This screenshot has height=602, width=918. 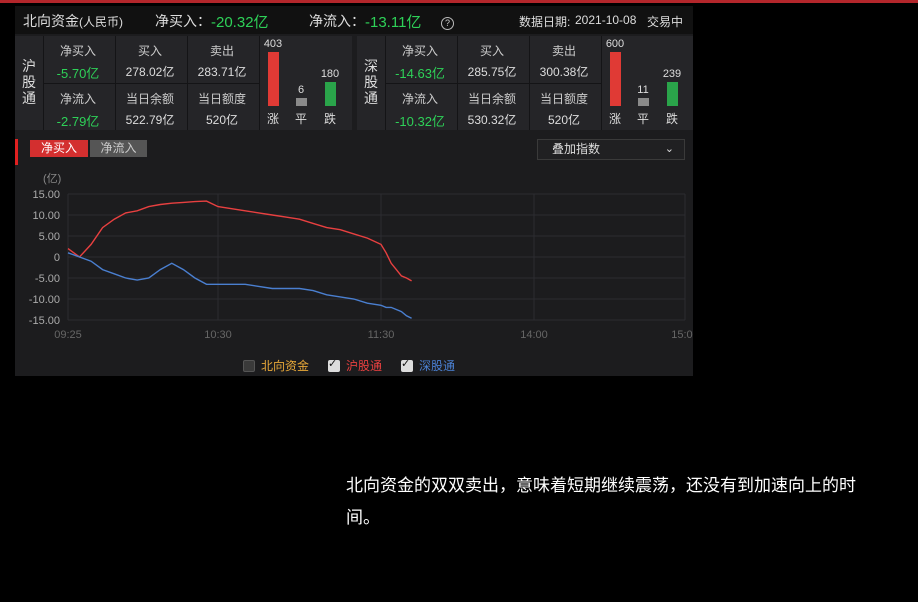 I want to click on sgt-name-char: 深, so click(x=371, y=66).